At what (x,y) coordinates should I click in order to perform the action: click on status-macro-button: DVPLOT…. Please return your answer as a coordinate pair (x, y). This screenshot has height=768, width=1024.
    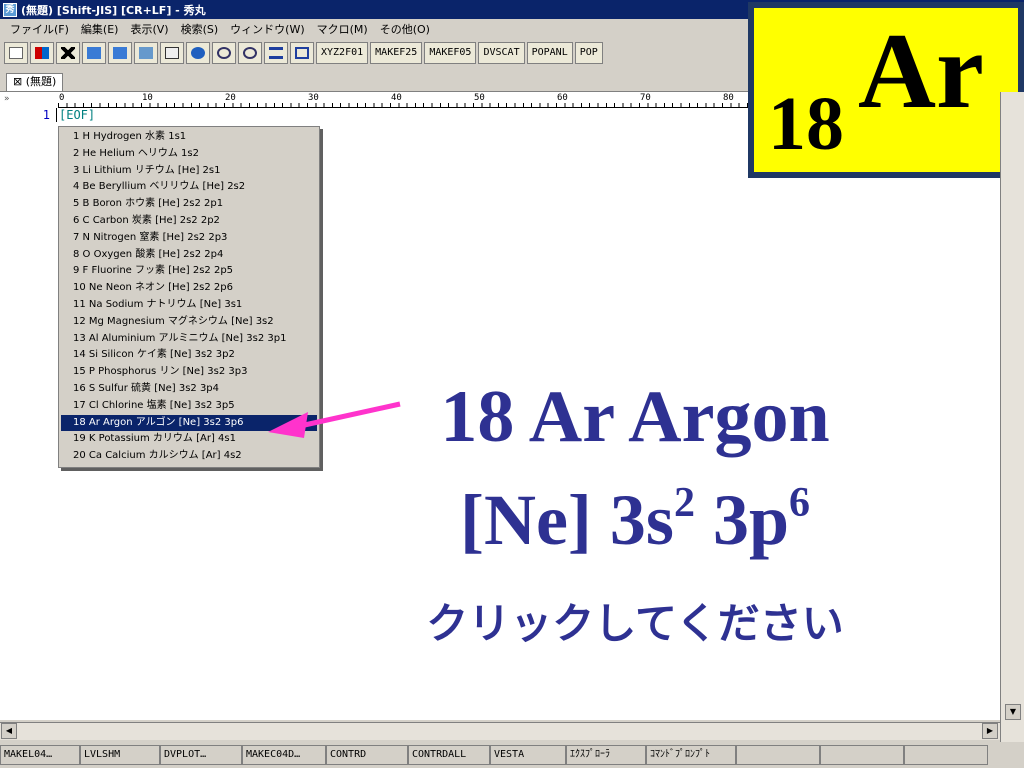
    Looking at the image, I should click on (201, 755).